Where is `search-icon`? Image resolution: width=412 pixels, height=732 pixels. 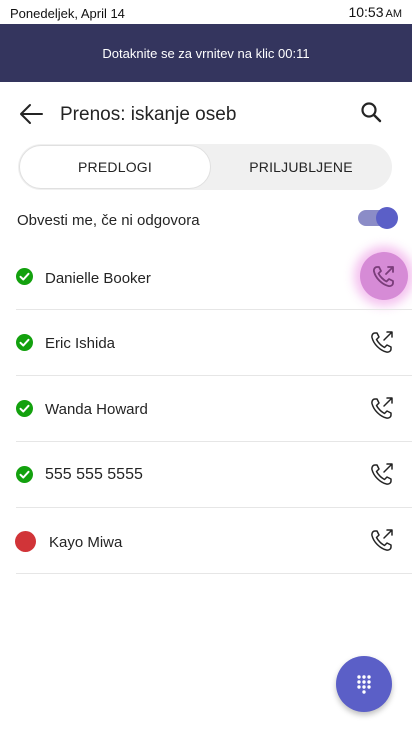 search-icon is located at coordinates (371, 112).